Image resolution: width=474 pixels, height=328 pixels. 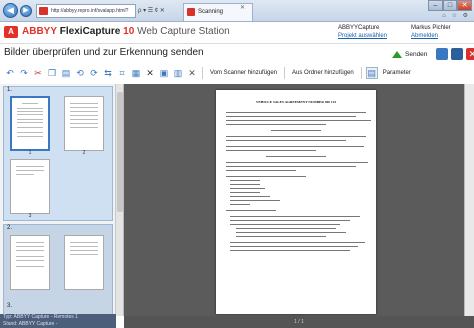 I want to click on page-counter: 1 / 1, so click(x=299, y=322).